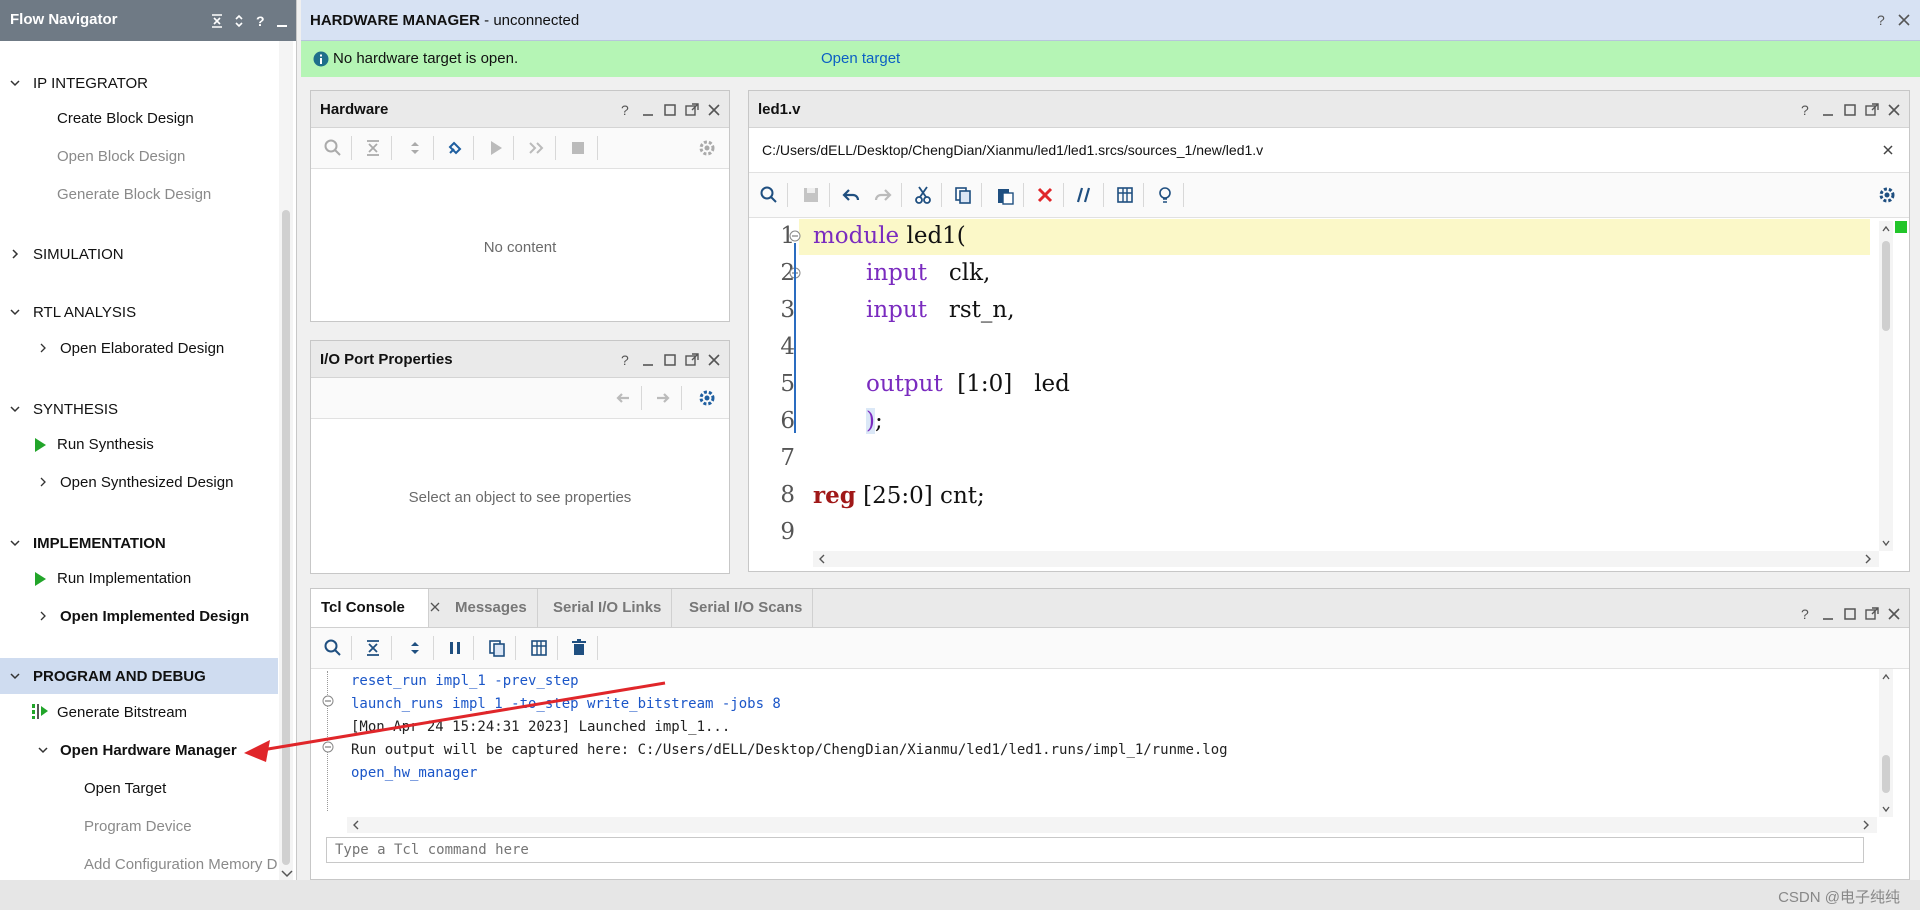  I want to click on generate-bitstream-link: Generate Bitstream, so click(122, 712).